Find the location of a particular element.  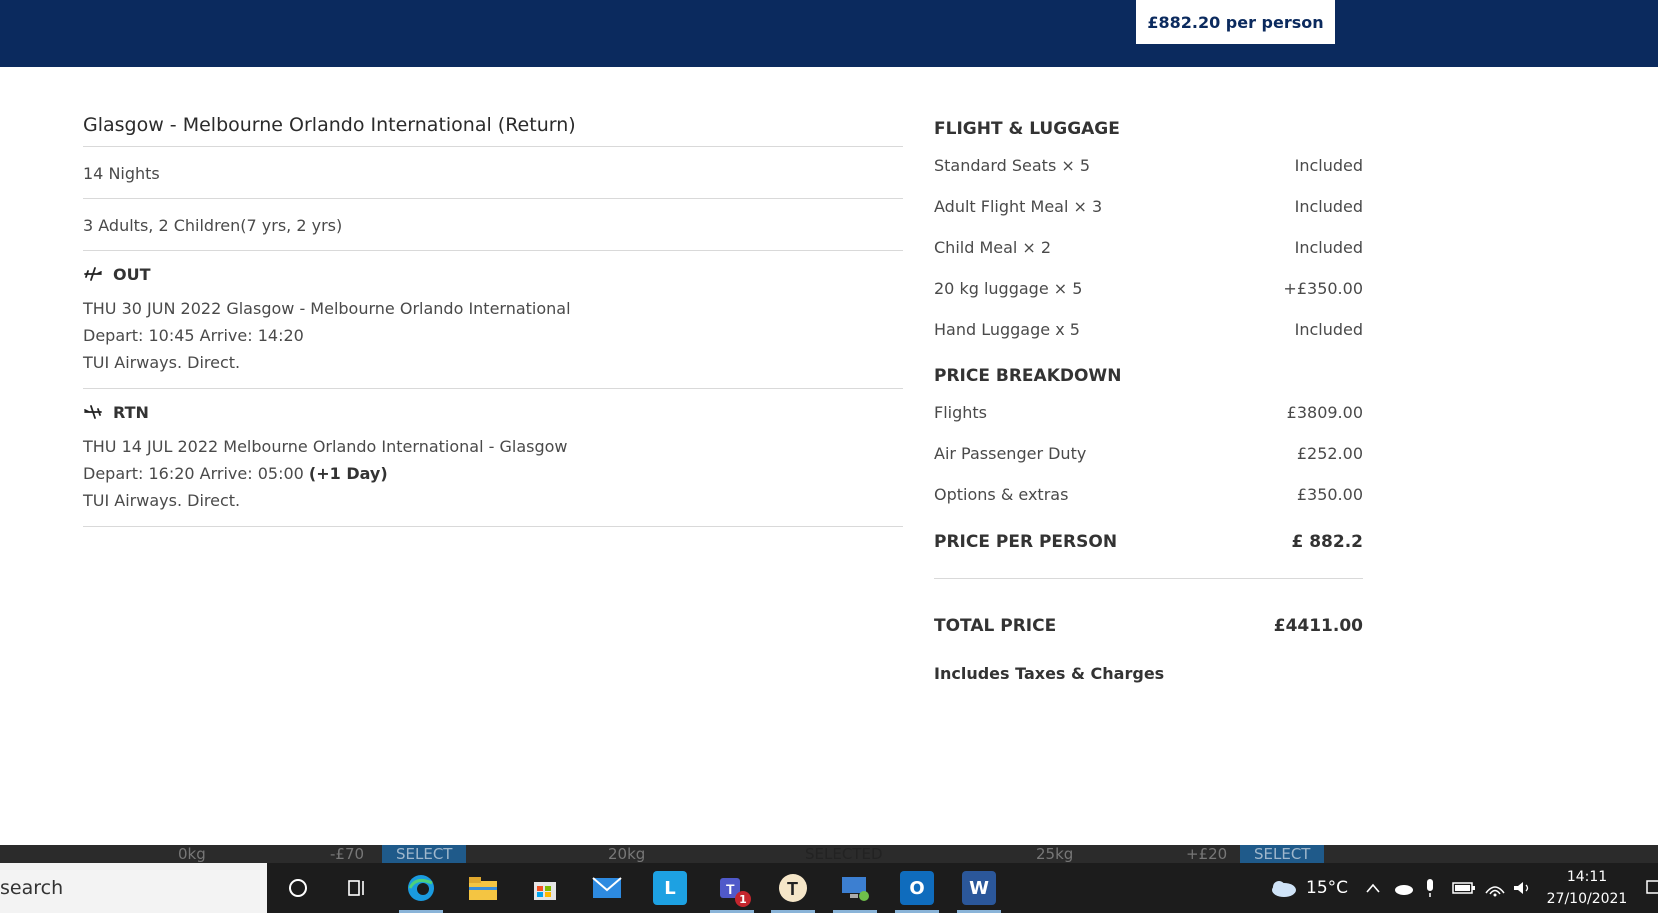

notifications-icon is located at coordinates (1652, 888).